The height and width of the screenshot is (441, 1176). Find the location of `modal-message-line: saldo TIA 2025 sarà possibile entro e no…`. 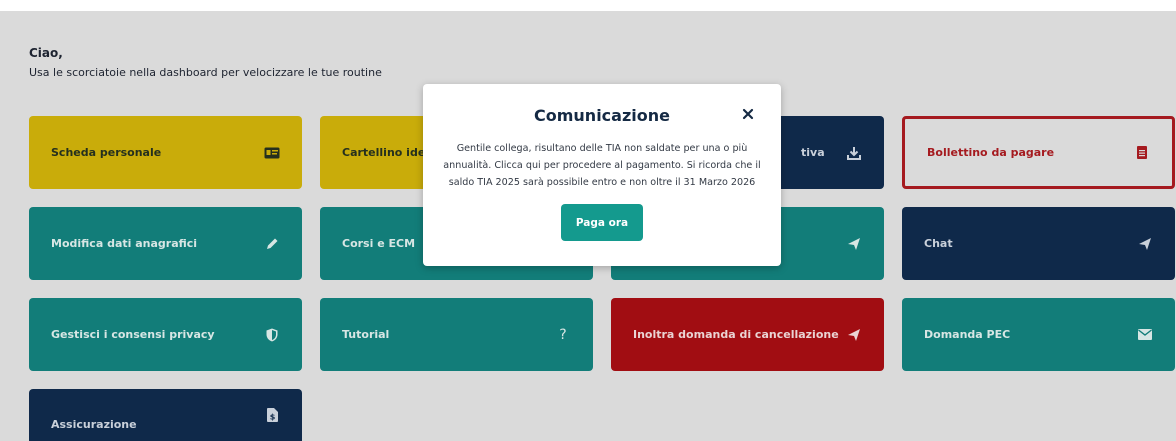

modal-message-line: saldo TIA 2025 sarà possibile entro e no… is located at coordinates (602, 182).